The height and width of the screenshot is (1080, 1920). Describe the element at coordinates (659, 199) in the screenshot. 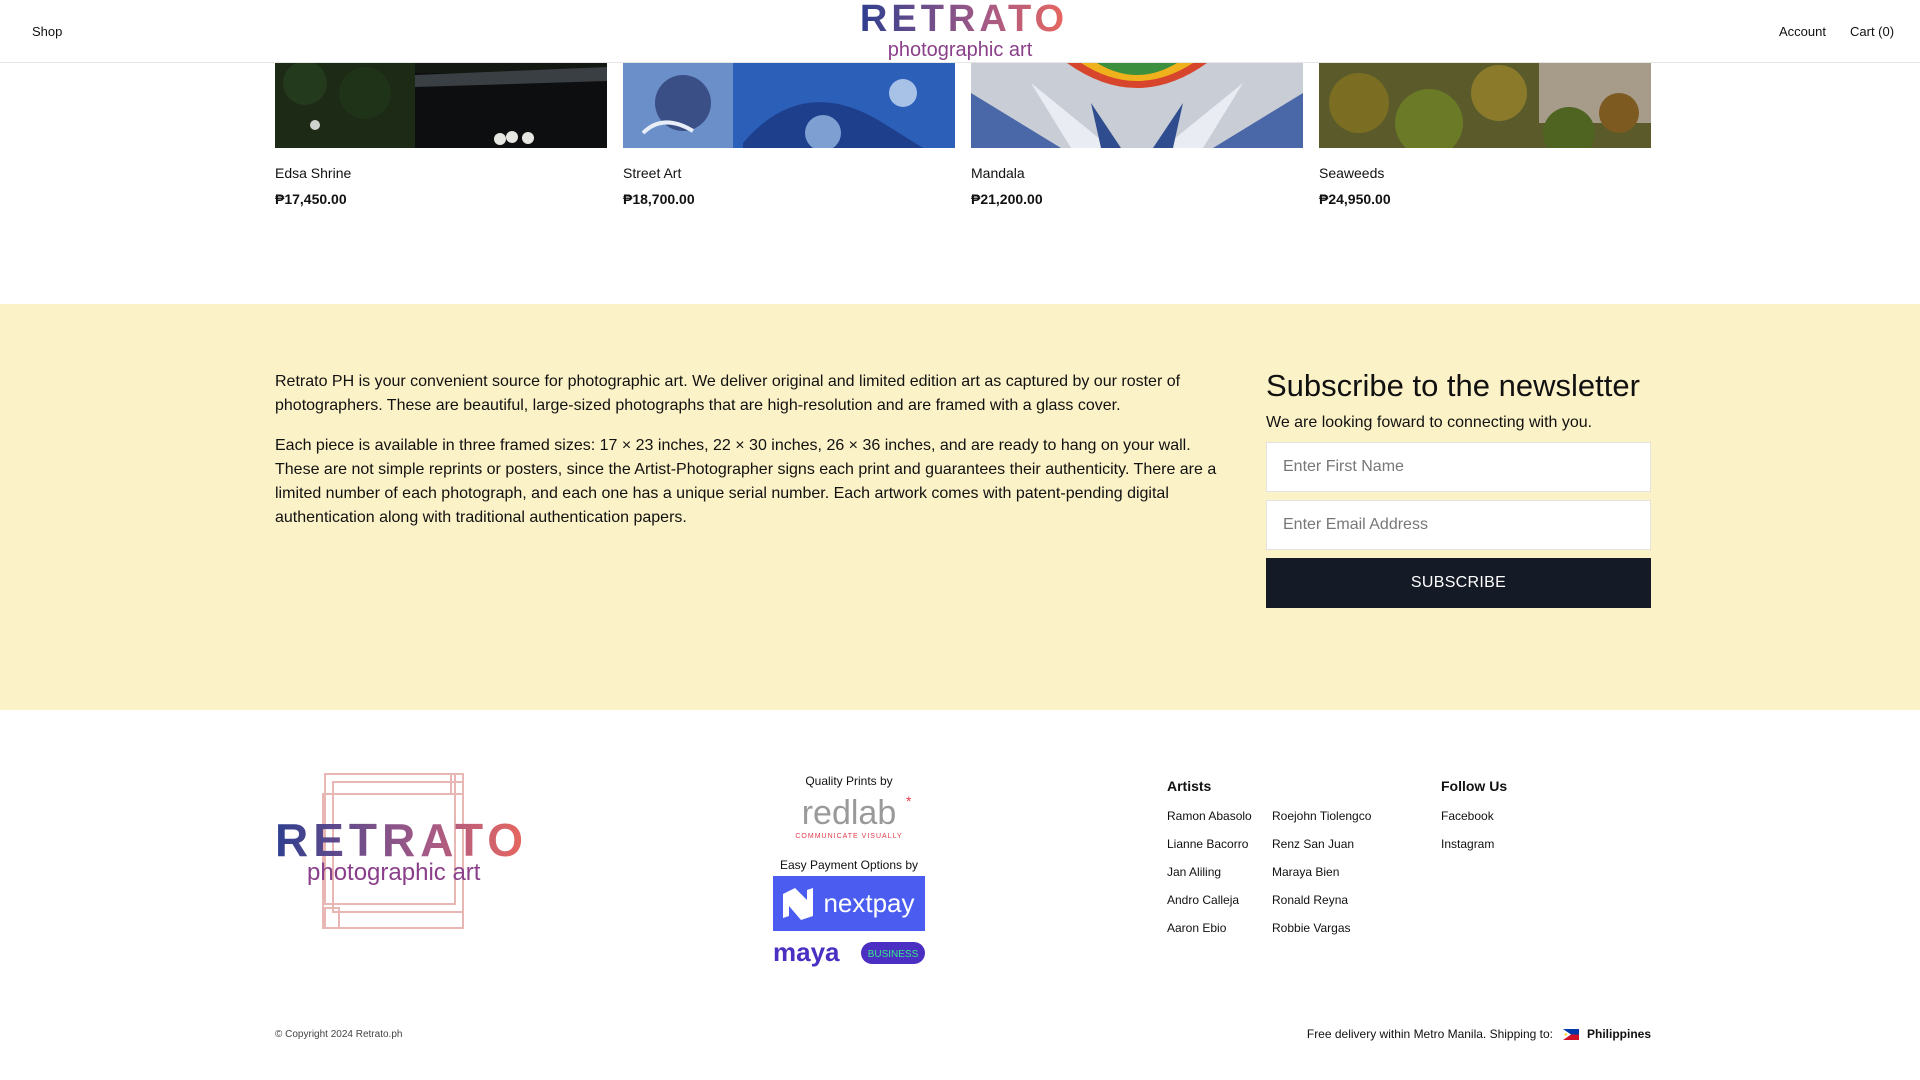

I see `product-price: ₱18,700.00` at that location.